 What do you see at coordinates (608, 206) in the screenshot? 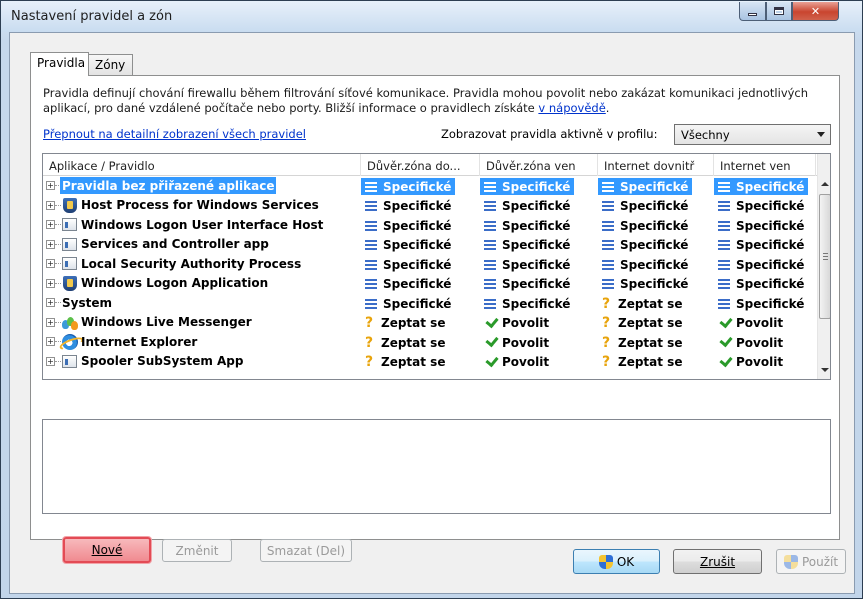
I see `specific-rules-icon` at bounding box center [608, 206].